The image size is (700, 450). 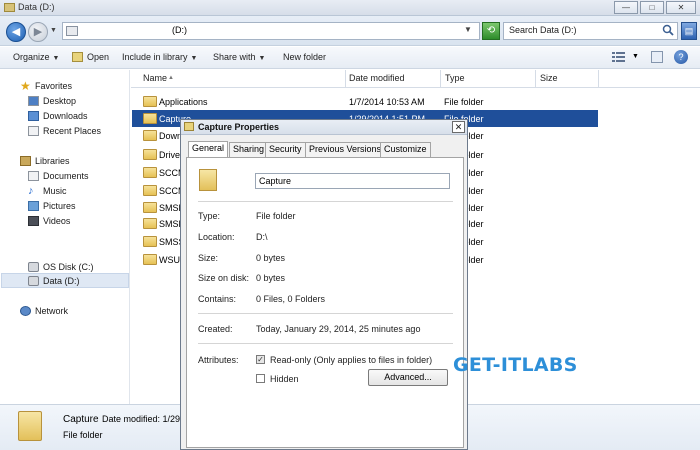 What do you see at coordinates (77, 57) in the screenshot?
I see `open-folder-icon` at bounding box center [77, 57].